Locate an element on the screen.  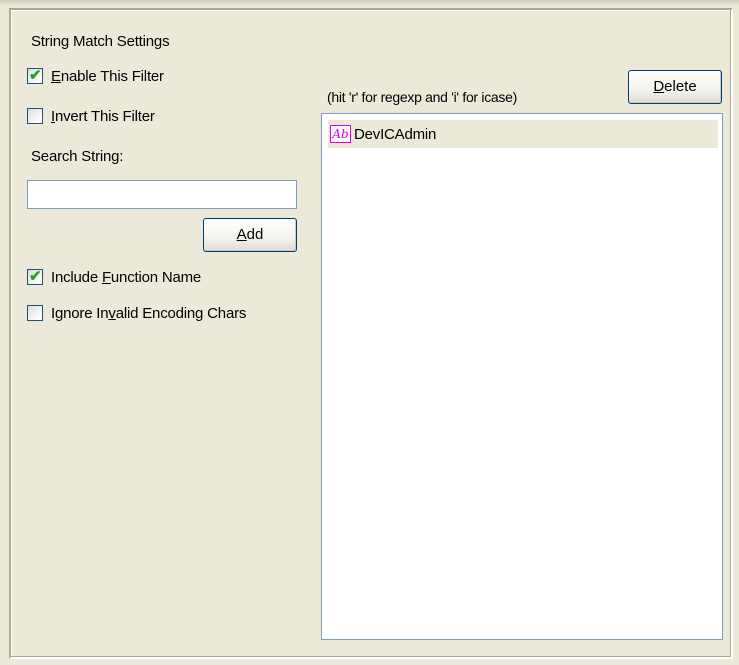
list-item: Ab DevICAdmin is located at coordinates (523, 134).